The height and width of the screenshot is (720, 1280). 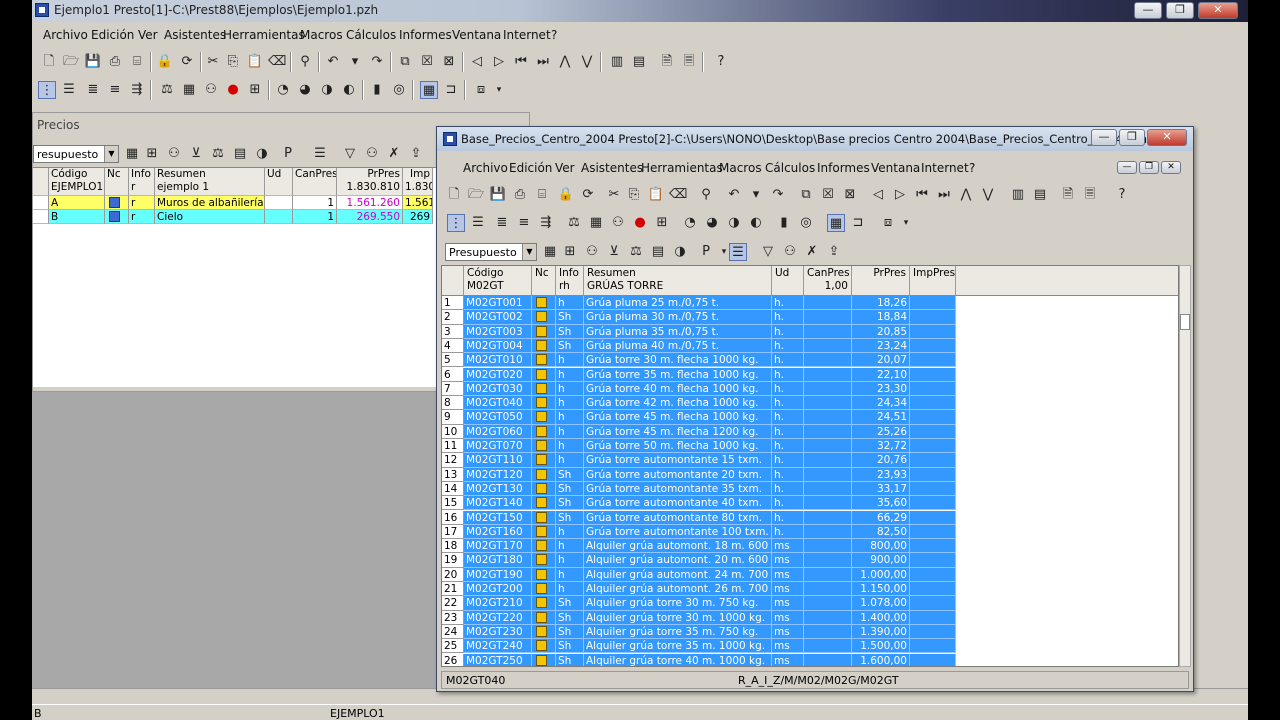 What do you see at coordinates (678, 617) in the screenshot?
I see `row-resumen: Alquiler grúa torre 30 m. 1000 kg.` at bounding box center [678, 617].